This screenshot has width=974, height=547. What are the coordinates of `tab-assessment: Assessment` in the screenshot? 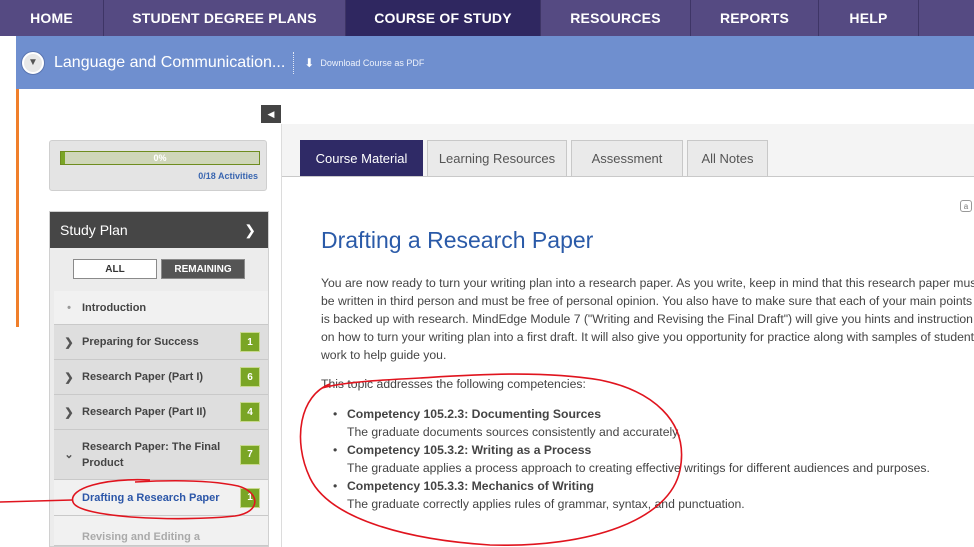 It's located at (627, 158).